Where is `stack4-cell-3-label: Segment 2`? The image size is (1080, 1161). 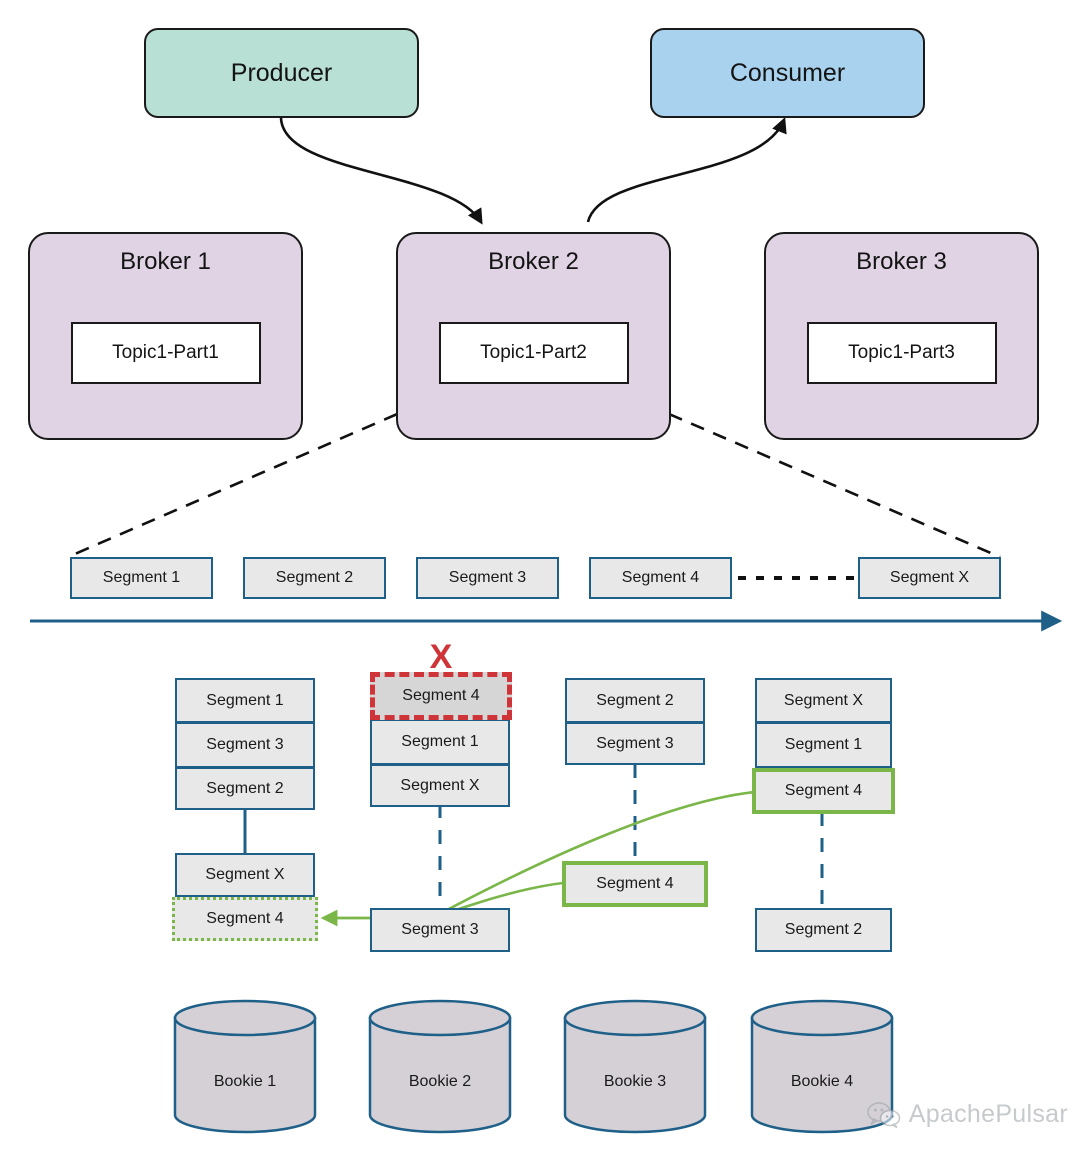 stack4-cell-3-label: Segment 2 is located at coordinates (823, 929).